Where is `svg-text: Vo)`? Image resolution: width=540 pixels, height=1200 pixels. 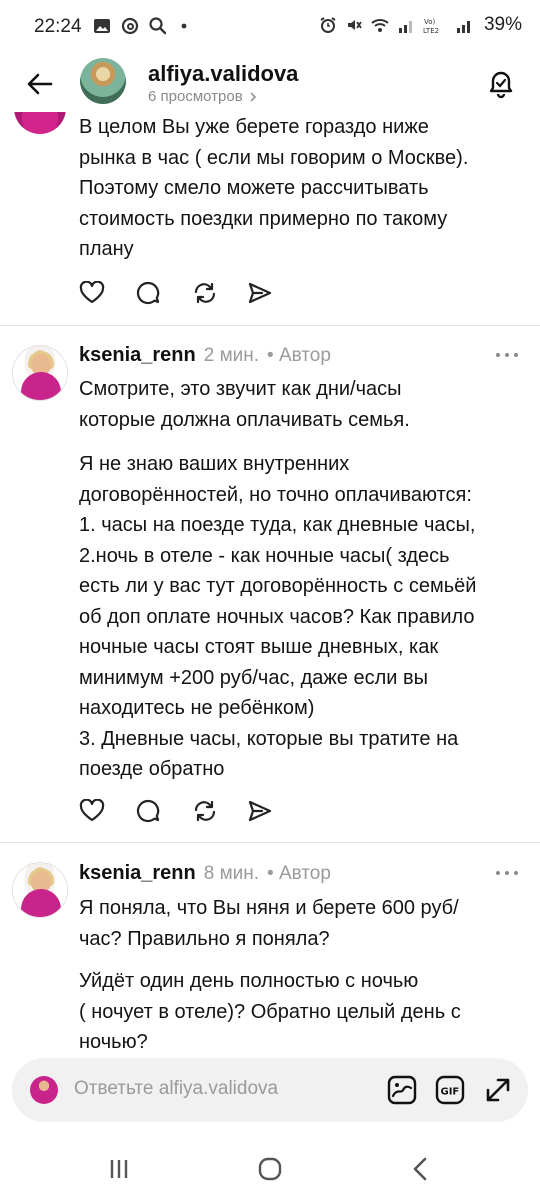
svg-text: Vo) is located at coordinates (430, 22).